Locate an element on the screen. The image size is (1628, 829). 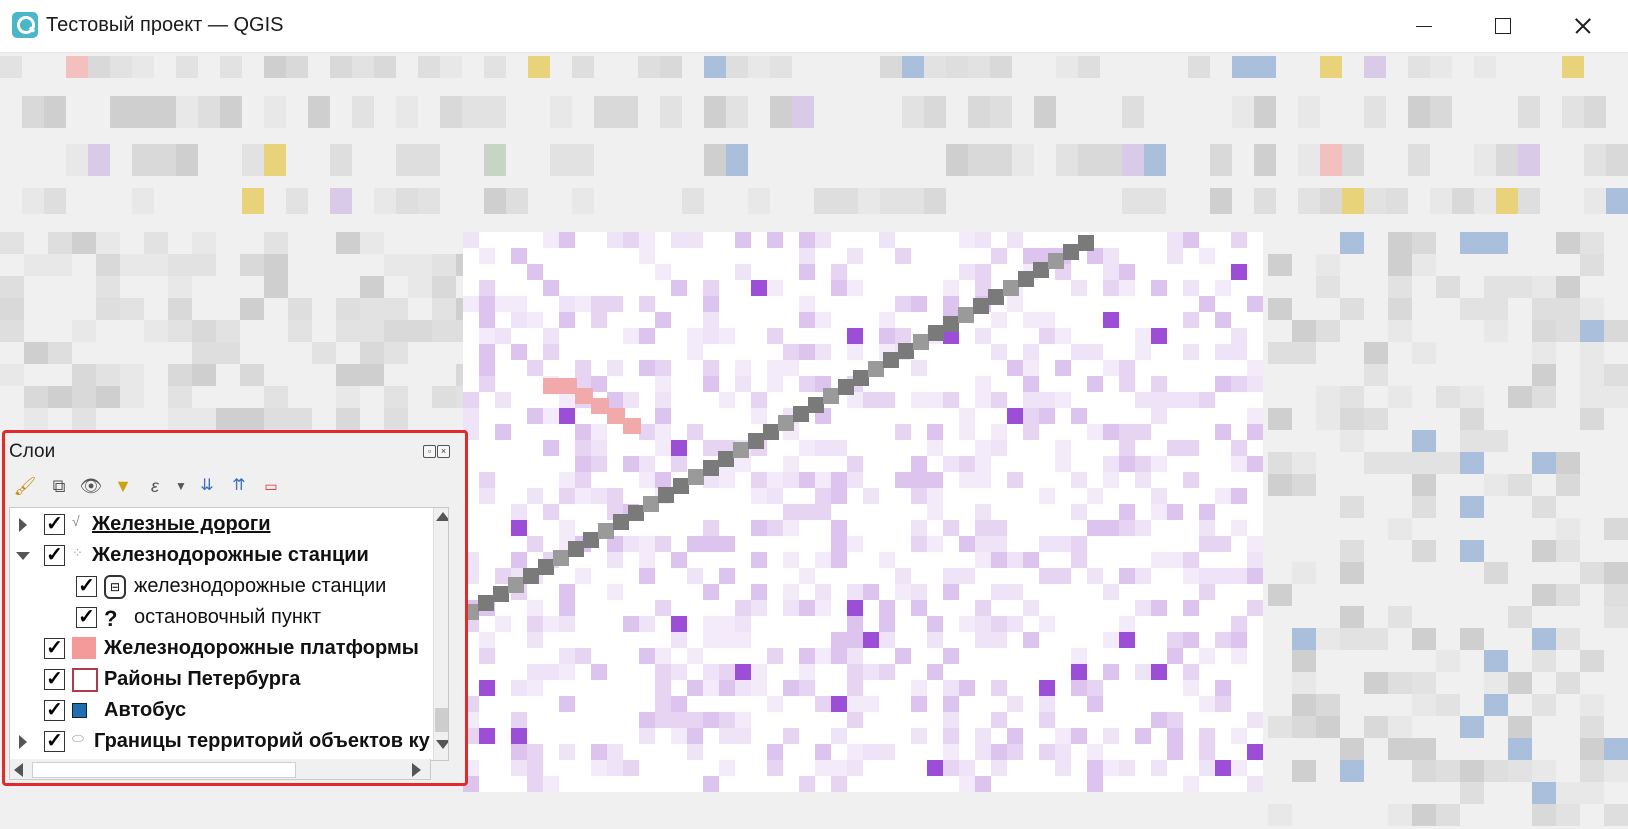
remove-layer-icon: ▭ is located at coordinates (271, 486).